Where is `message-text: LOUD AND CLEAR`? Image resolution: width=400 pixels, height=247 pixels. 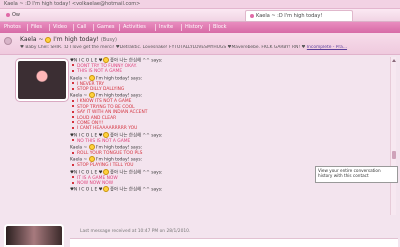
message-text: LOUD AND CLEAR is located at coordinates (97, 118).